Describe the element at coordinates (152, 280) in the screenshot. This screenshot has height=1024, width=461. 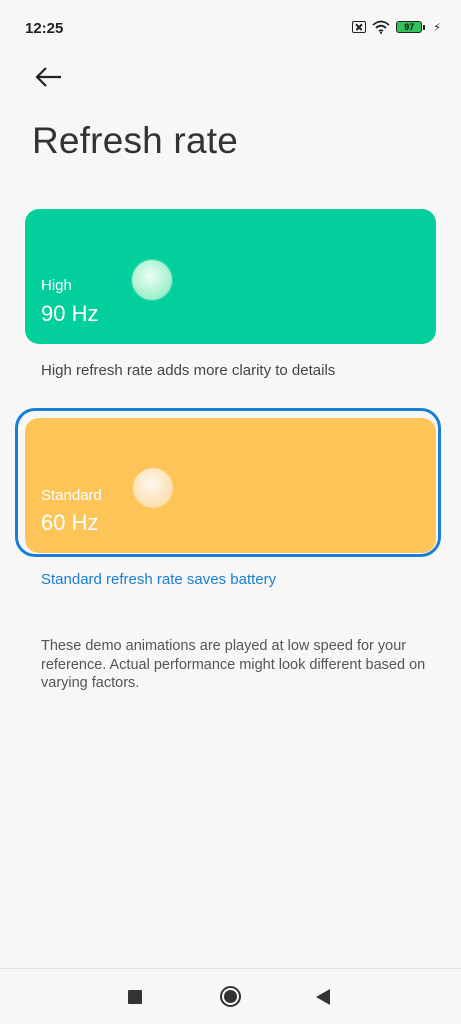
I see `demo-ball-high` at that location.